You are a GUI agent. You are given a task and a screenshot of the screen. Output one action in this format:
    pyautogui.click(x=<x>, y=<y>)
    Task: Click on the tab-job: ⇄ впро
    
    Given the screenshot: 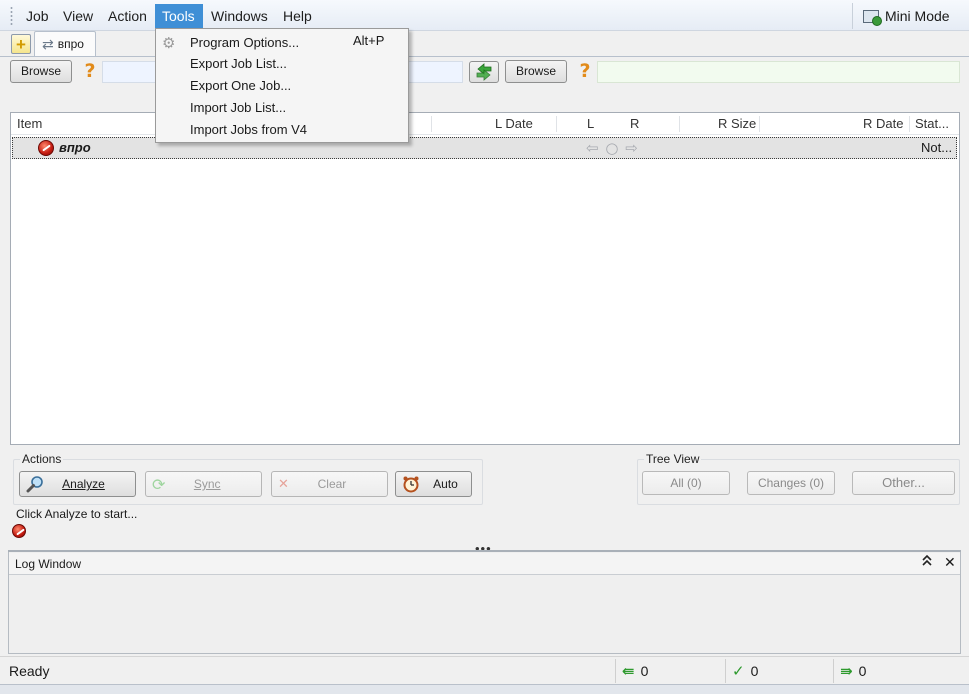 What is the action you would take?
    pyautogui.click(x=65, y=43)
    